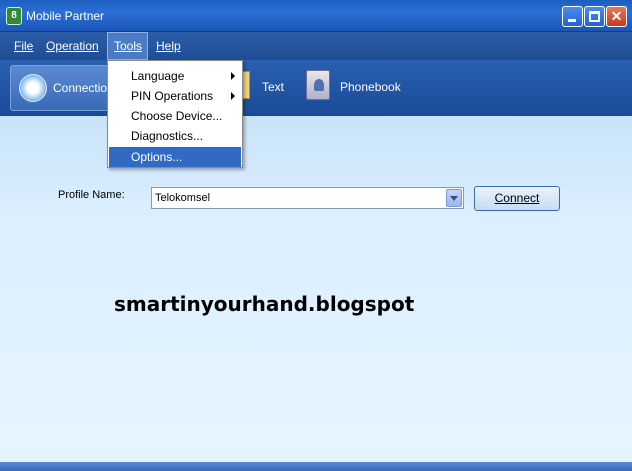  I want to click on phonebook-icon, so click(318, 85).